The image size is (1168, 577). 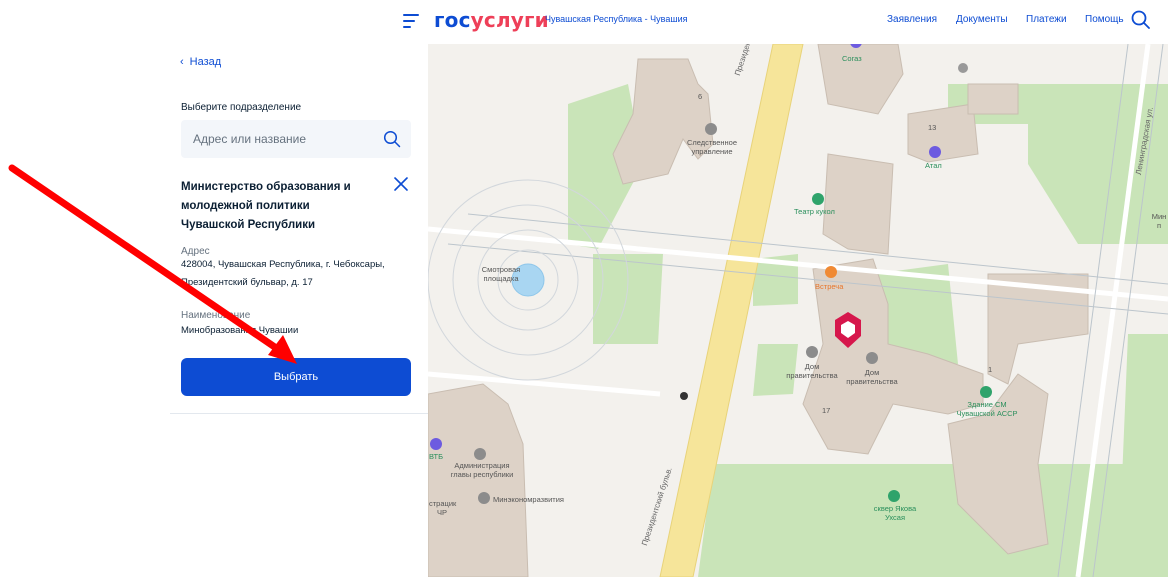 What do you see at coordinates (240, 330) in the screenshot?
I see `short-name-value: Минобразования Чувашии` at bounding box center [240, 330].